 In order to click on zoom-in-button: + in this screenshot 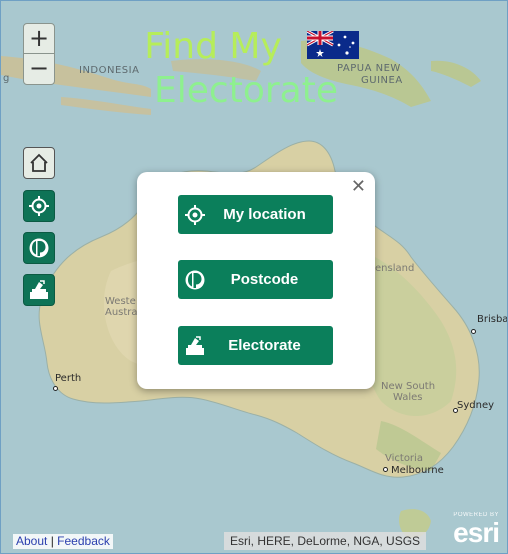, I will do `click(39, 39)`.